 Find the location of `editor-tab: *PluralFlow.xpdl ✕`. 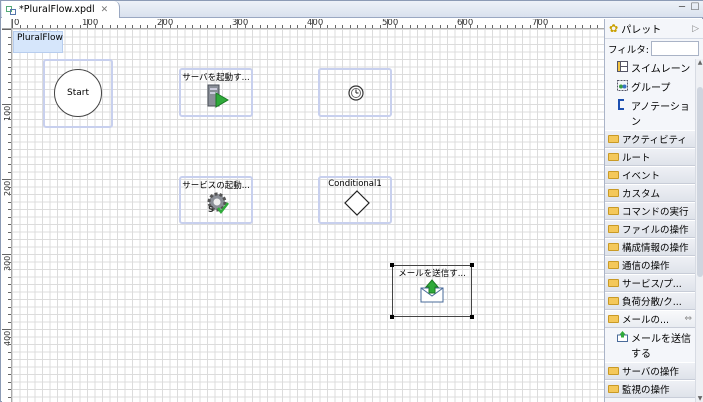

editor-tab: *PluralFlow.xpdl ✕ is located at coordinates (61, 9).